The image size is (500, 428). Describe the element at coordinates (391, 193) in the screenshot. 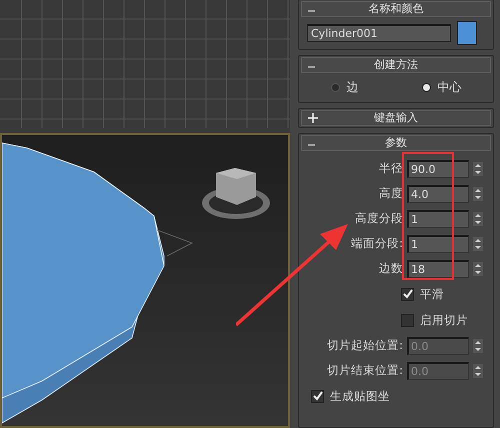

I see `field-label: 高度` at that location.